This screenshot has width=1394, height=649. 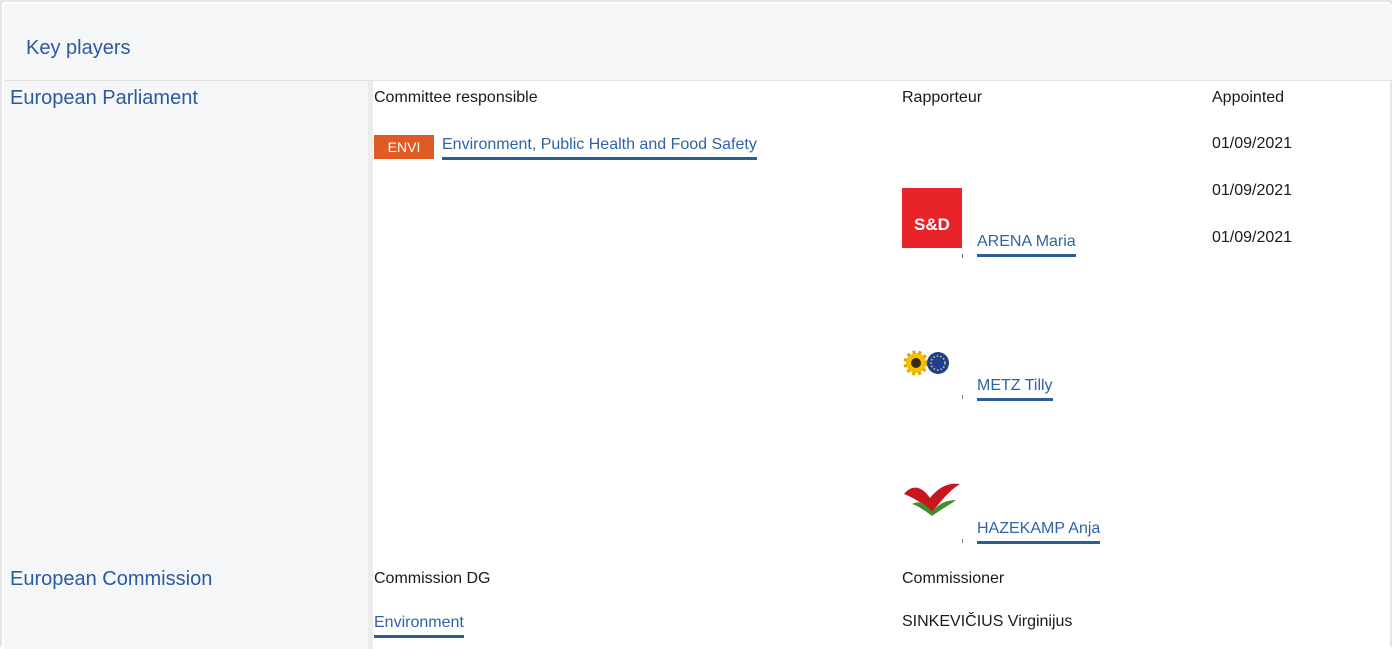 What do you see at coordinates (1248, 97) in the screenshot?
I see `appointed-header: Appointed` at bounding box center [1248, 97].